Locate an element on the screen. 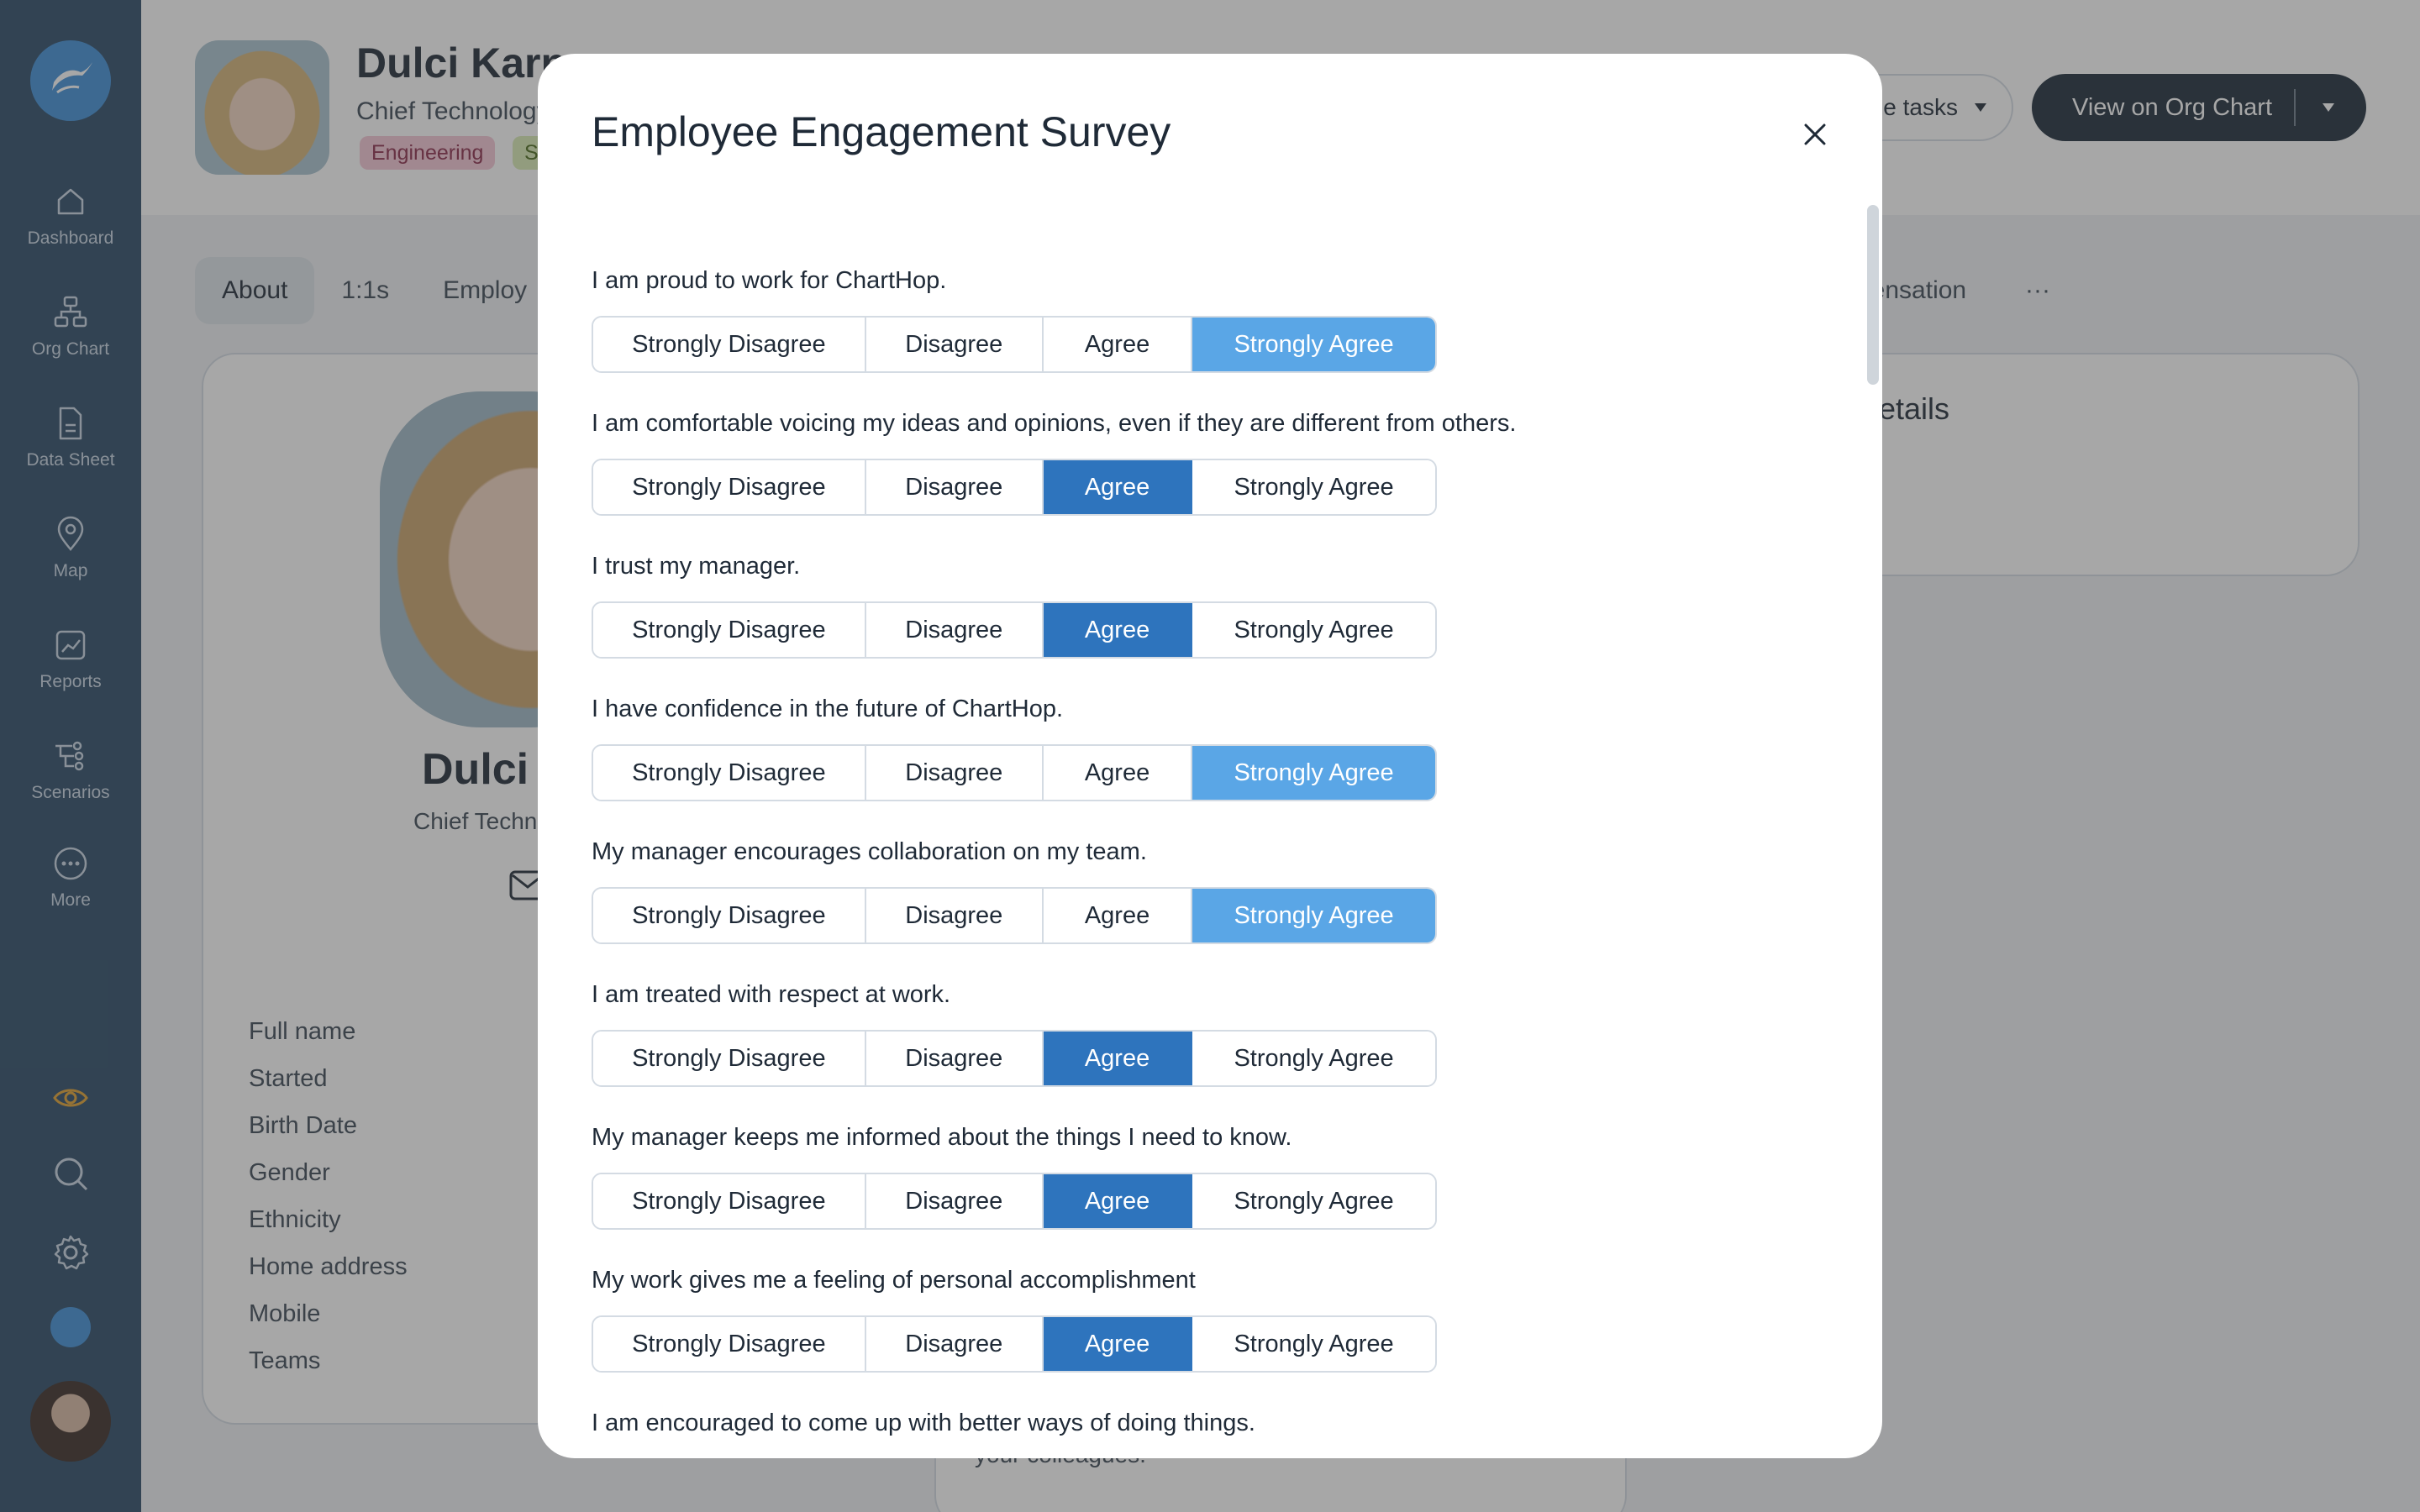 This screenshot has height=1512, width=2420. close-button is located at coordinates (1815, 134).